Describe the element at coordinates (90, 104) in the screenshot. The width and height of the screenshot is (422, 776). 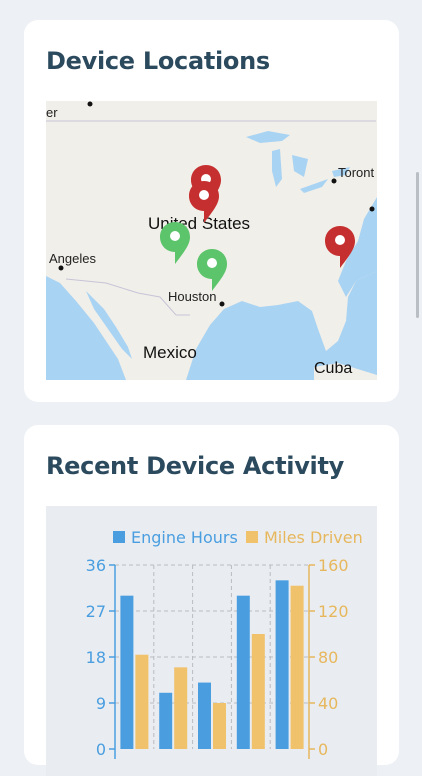
I see `city-dot-north` at that location.